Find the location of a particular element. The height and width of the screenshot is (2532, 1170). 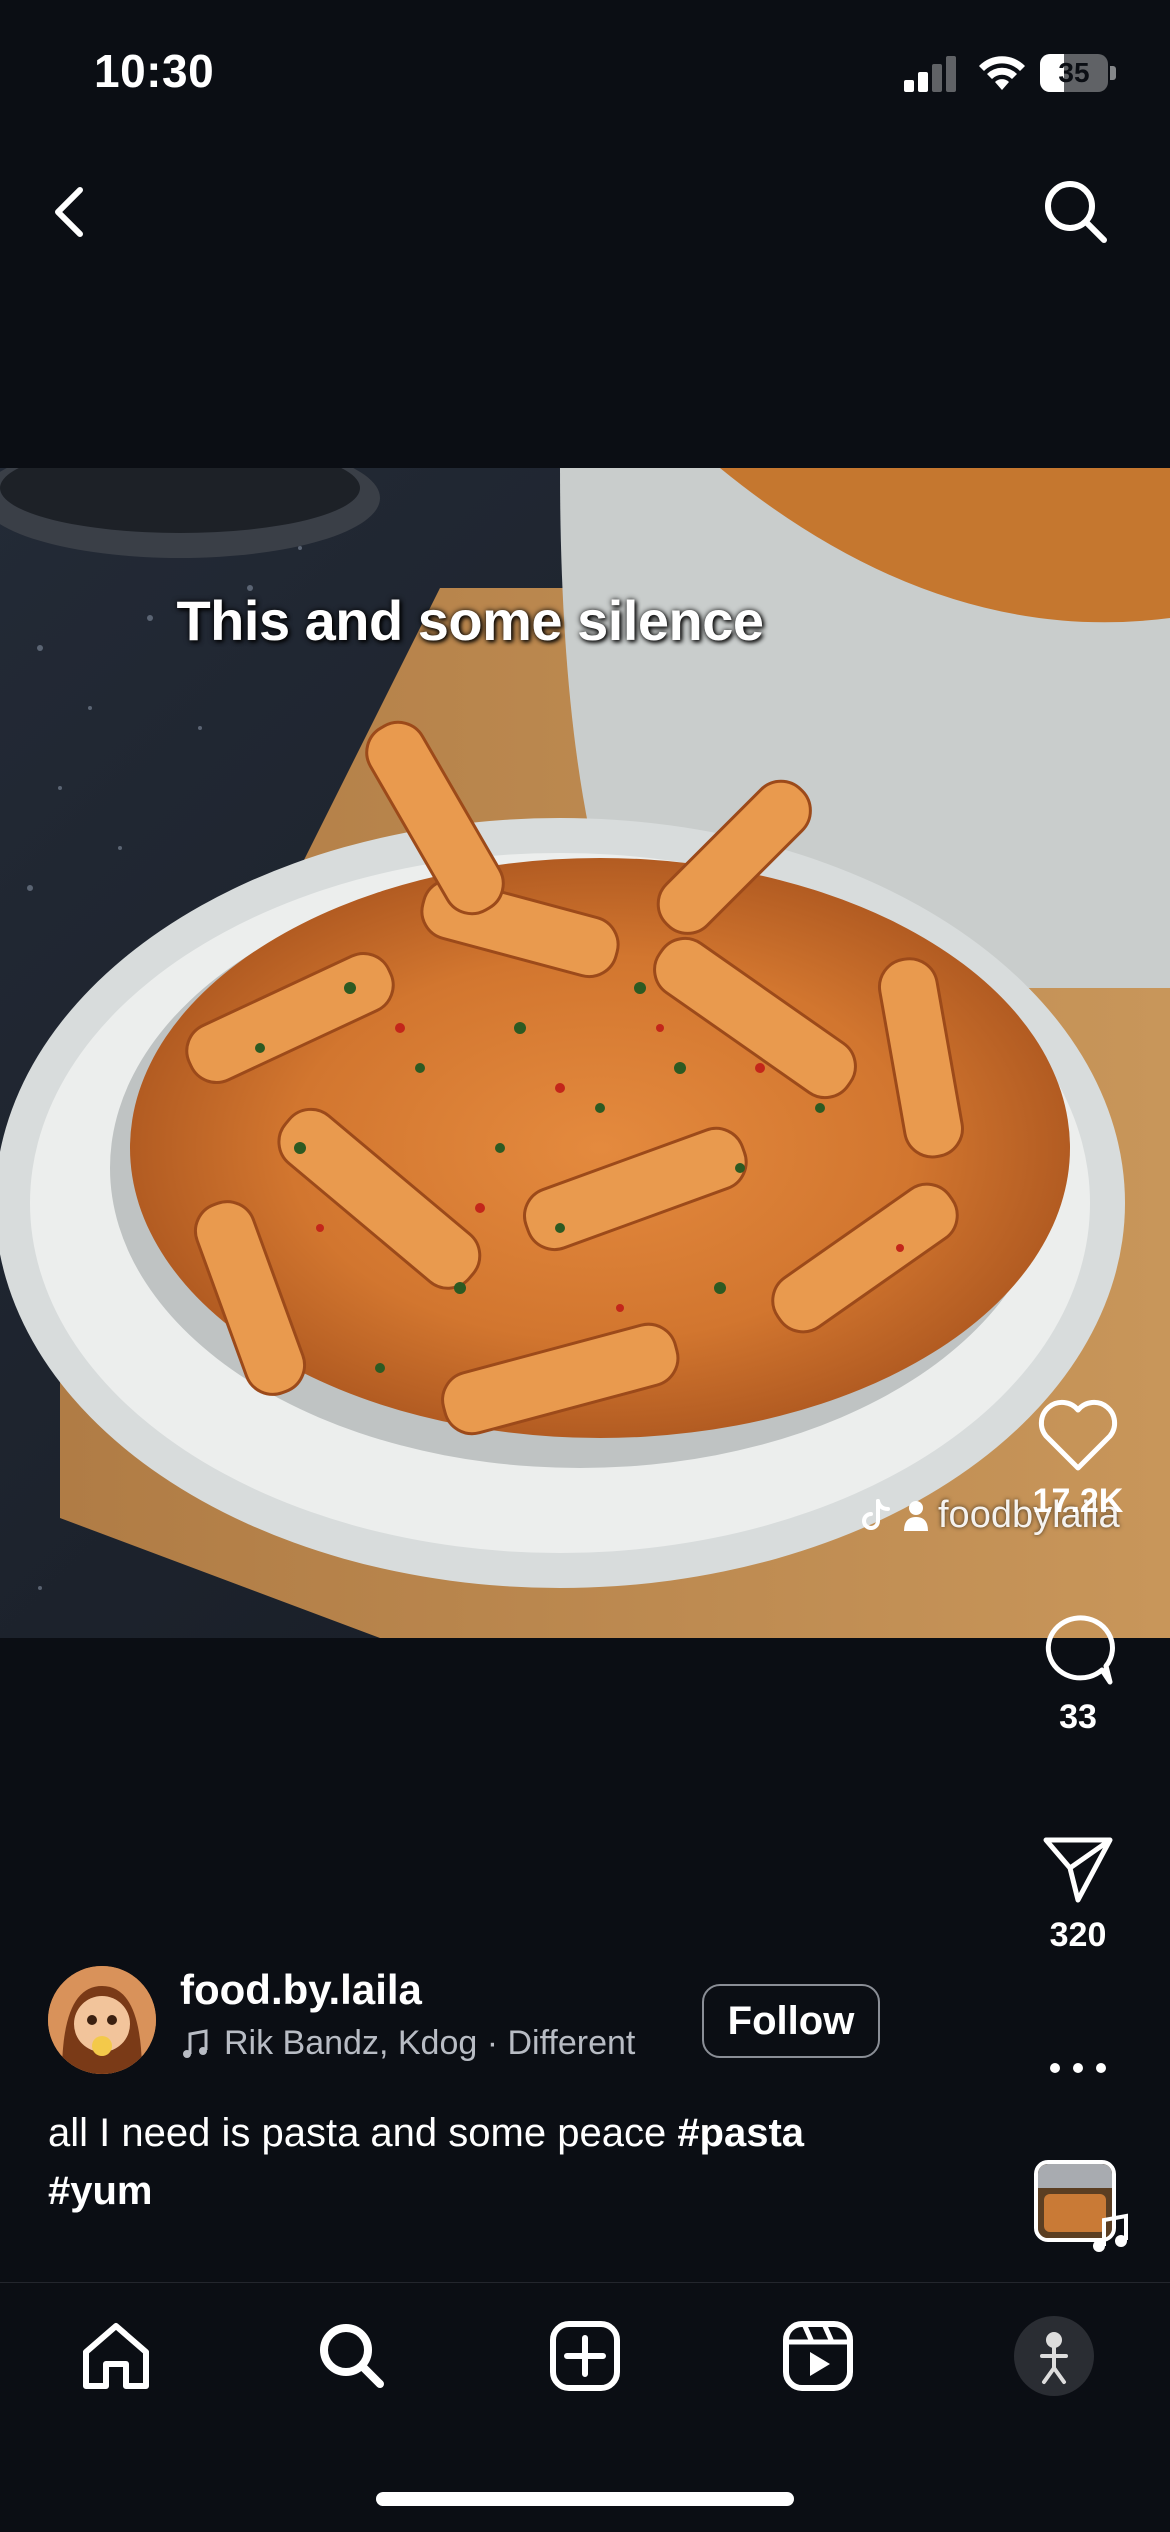

wifi-icon is located at coordinates (1002, 73).